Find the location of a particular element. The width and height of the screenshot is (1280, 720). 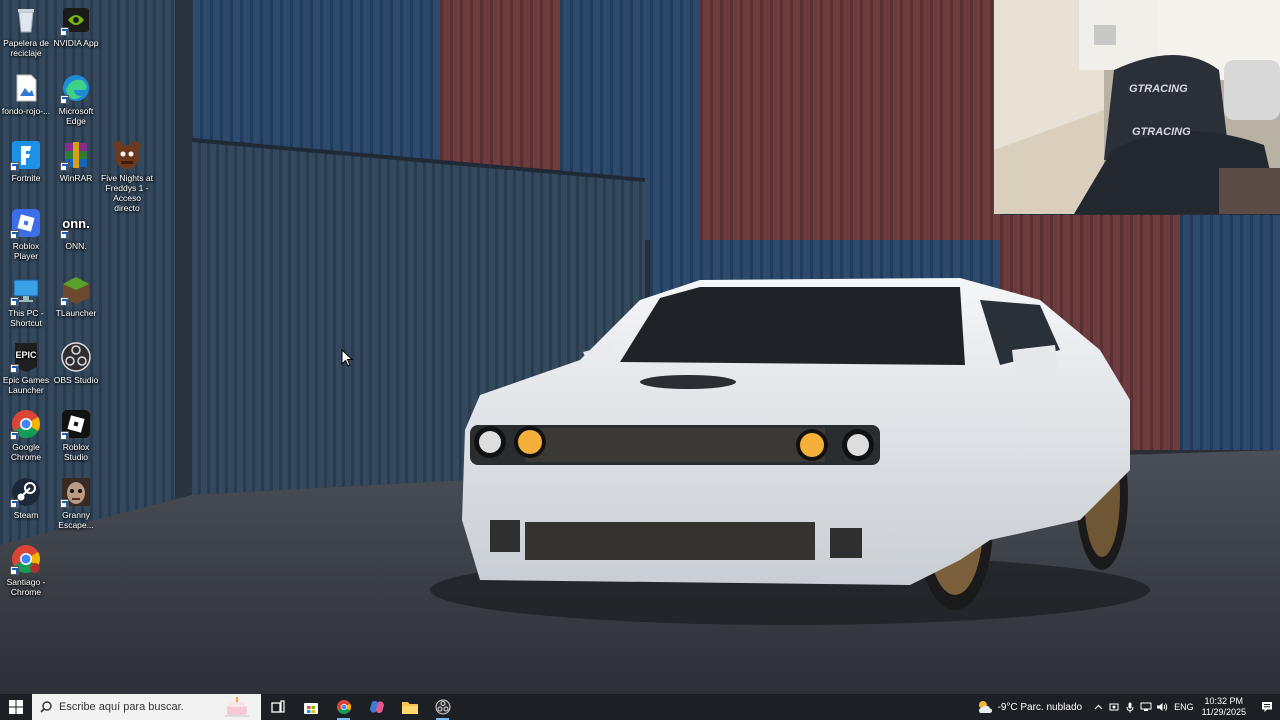

search-icon is located at coordinates (46, 707).